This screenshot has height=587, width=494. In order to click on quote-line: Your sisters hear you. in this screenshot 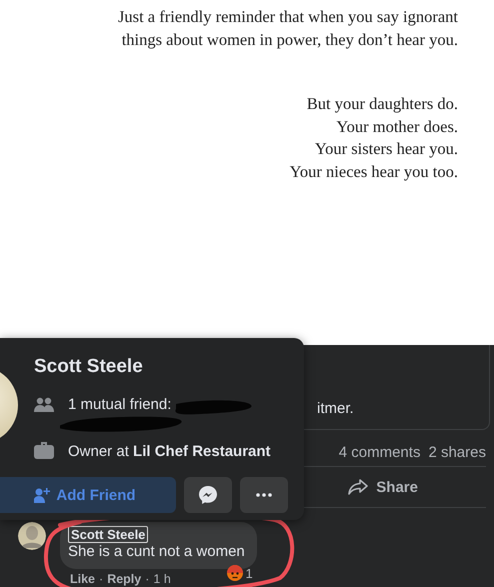, I will do `click(386, 149)`.